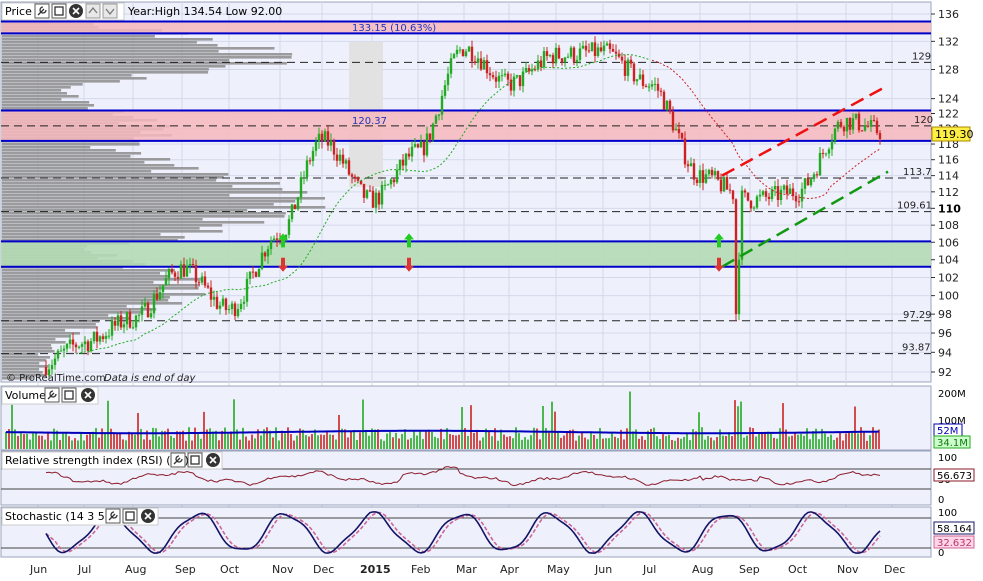 This screenshot has width=983, height=581. What do you see at coordinates (954, 476) in the screenshot?
I see `rsi-value: 56.673` at bounding box center [954, 476].